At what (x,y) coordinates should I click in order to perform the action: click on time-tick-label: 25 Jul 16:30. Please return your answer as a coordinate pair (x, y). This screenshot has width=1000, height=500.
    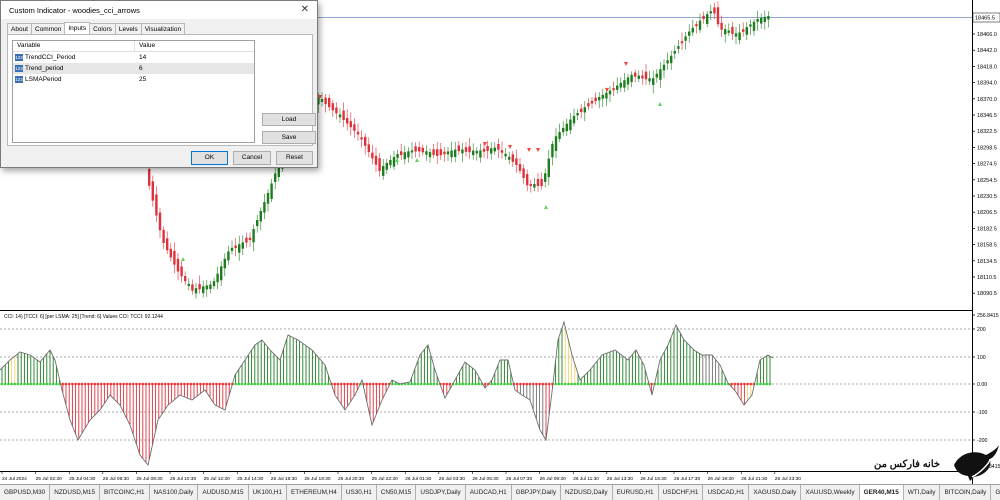
    Looking at the image, I should click on (284, 479).